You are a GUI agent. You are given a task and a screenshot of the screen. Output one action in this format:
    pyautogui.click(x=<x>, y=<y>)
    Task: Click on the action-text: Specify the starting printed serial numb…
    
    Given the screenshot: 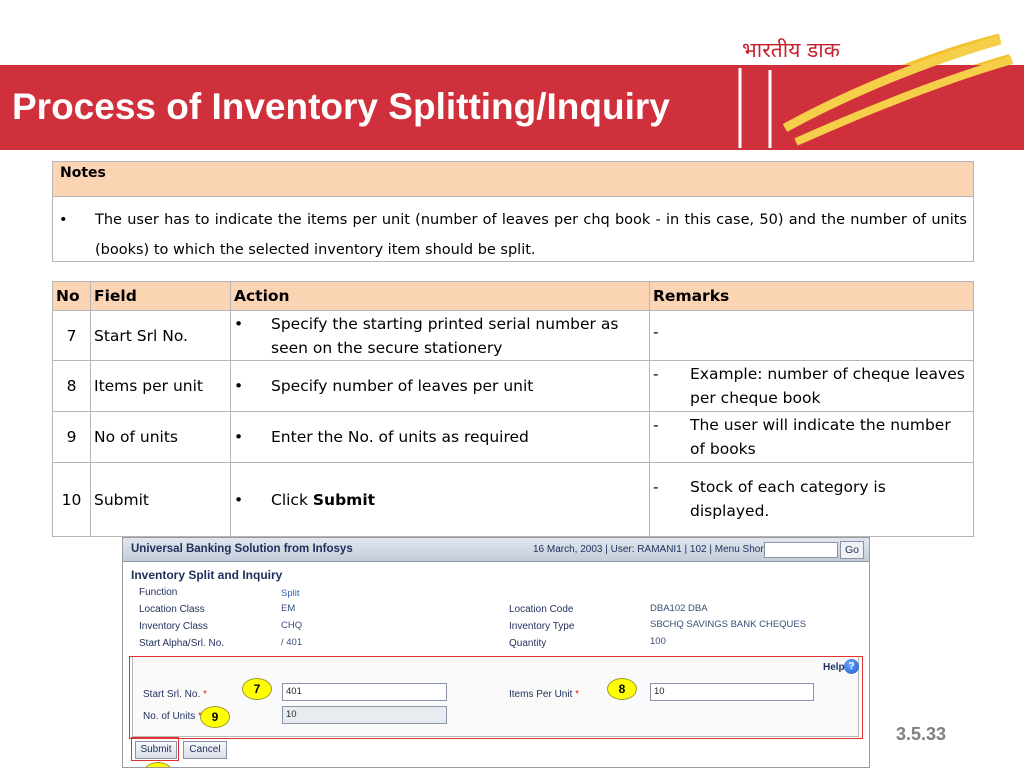 What is the action you would take?
    pyautogui.click(x=445, y=335)
    